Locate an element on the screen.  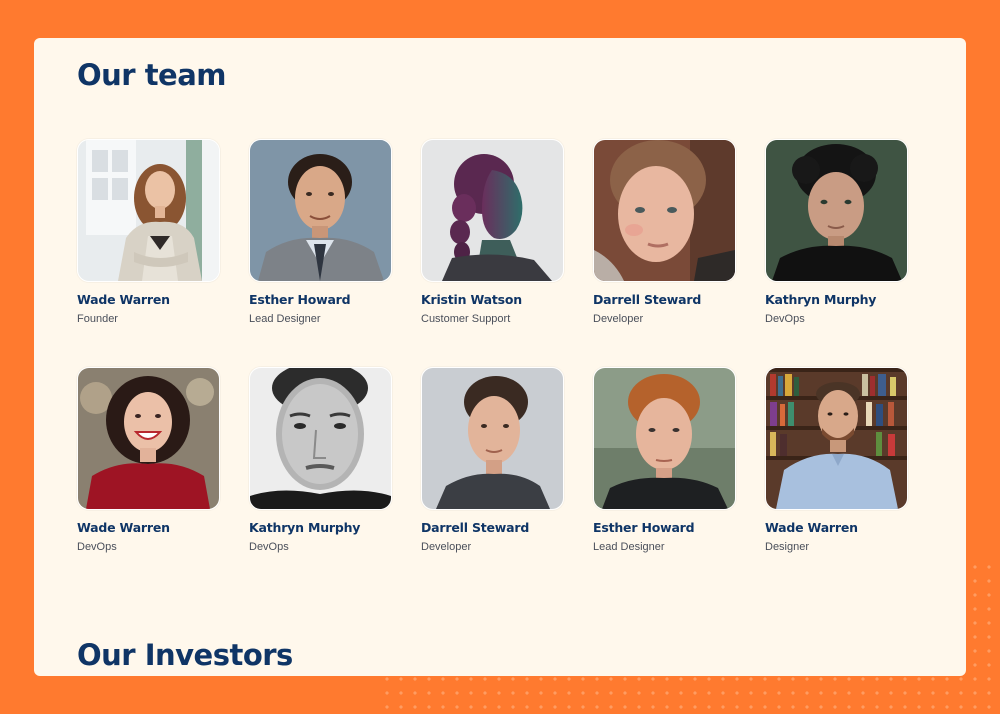
member-role: Designer is located at coordinates (787, 547).